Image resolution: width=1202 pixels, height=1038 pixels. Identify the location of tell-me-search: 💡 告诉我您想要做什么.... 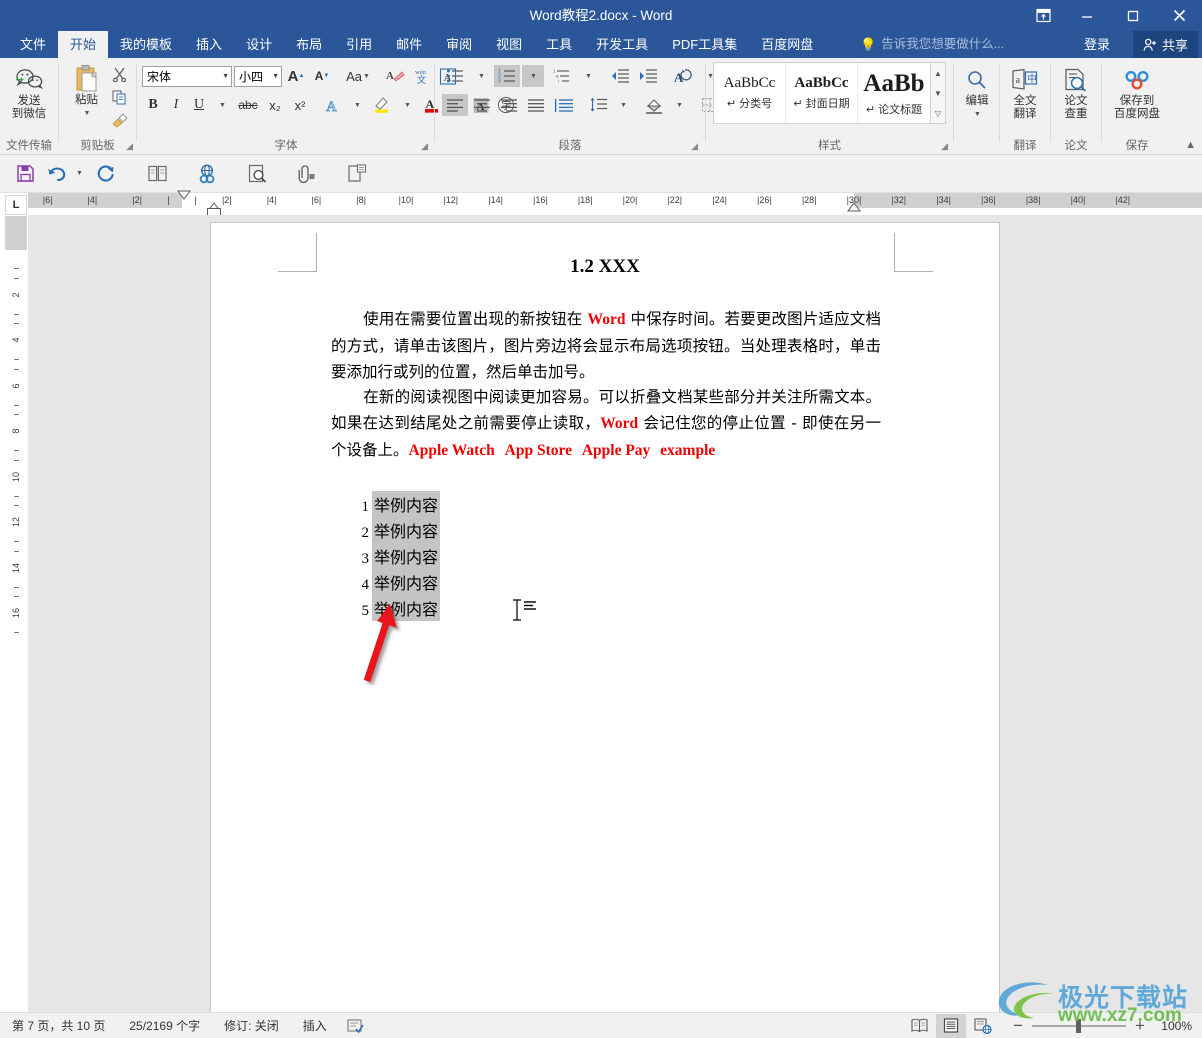
(932, 44).